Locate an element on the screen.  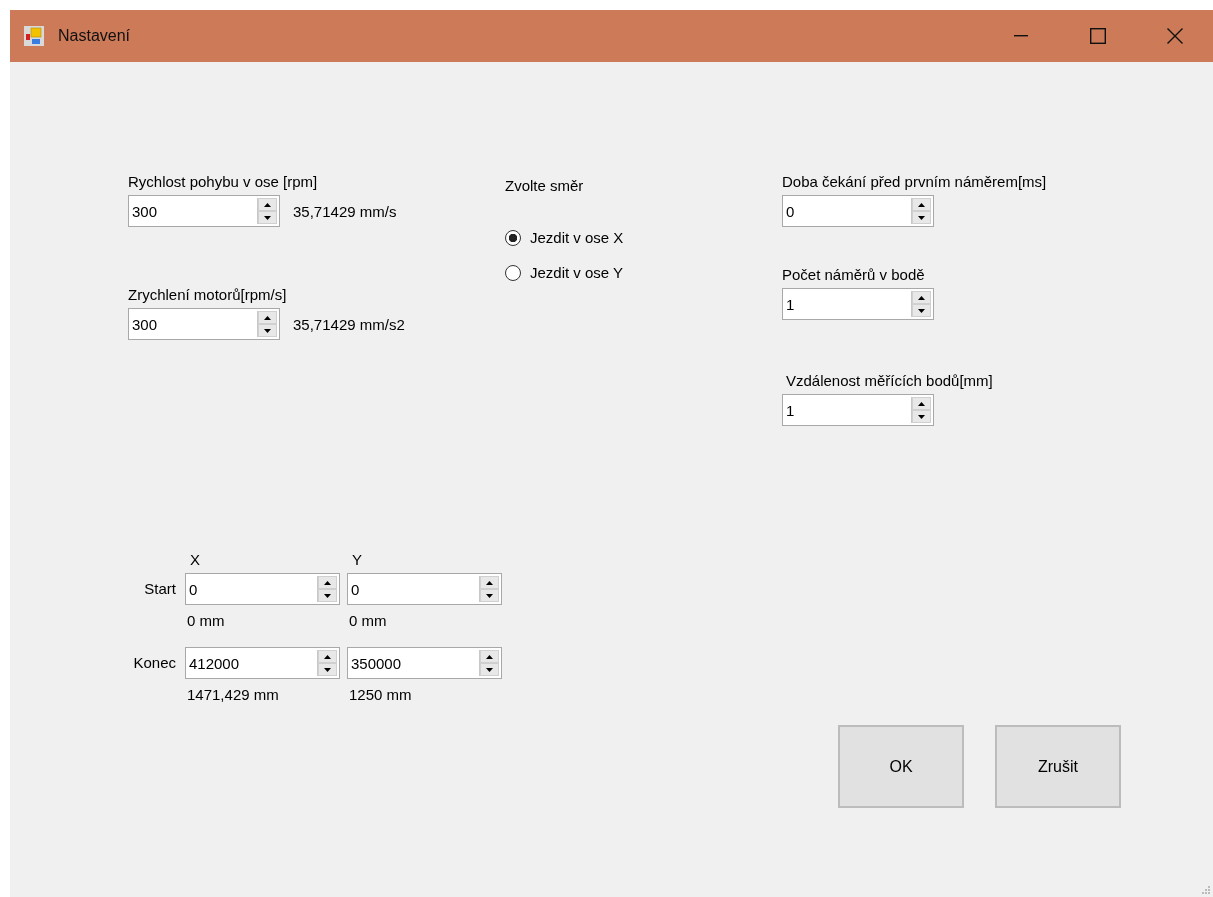
window-title: Nastavení is located at coordinates (94, 36).